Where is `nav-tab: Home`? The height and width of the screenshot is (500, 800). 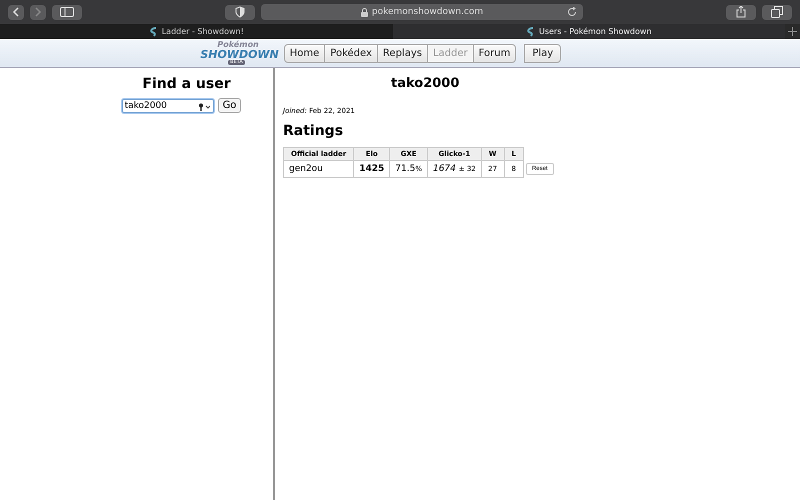
nav-tab: Home is located at coordinates (305, 53).